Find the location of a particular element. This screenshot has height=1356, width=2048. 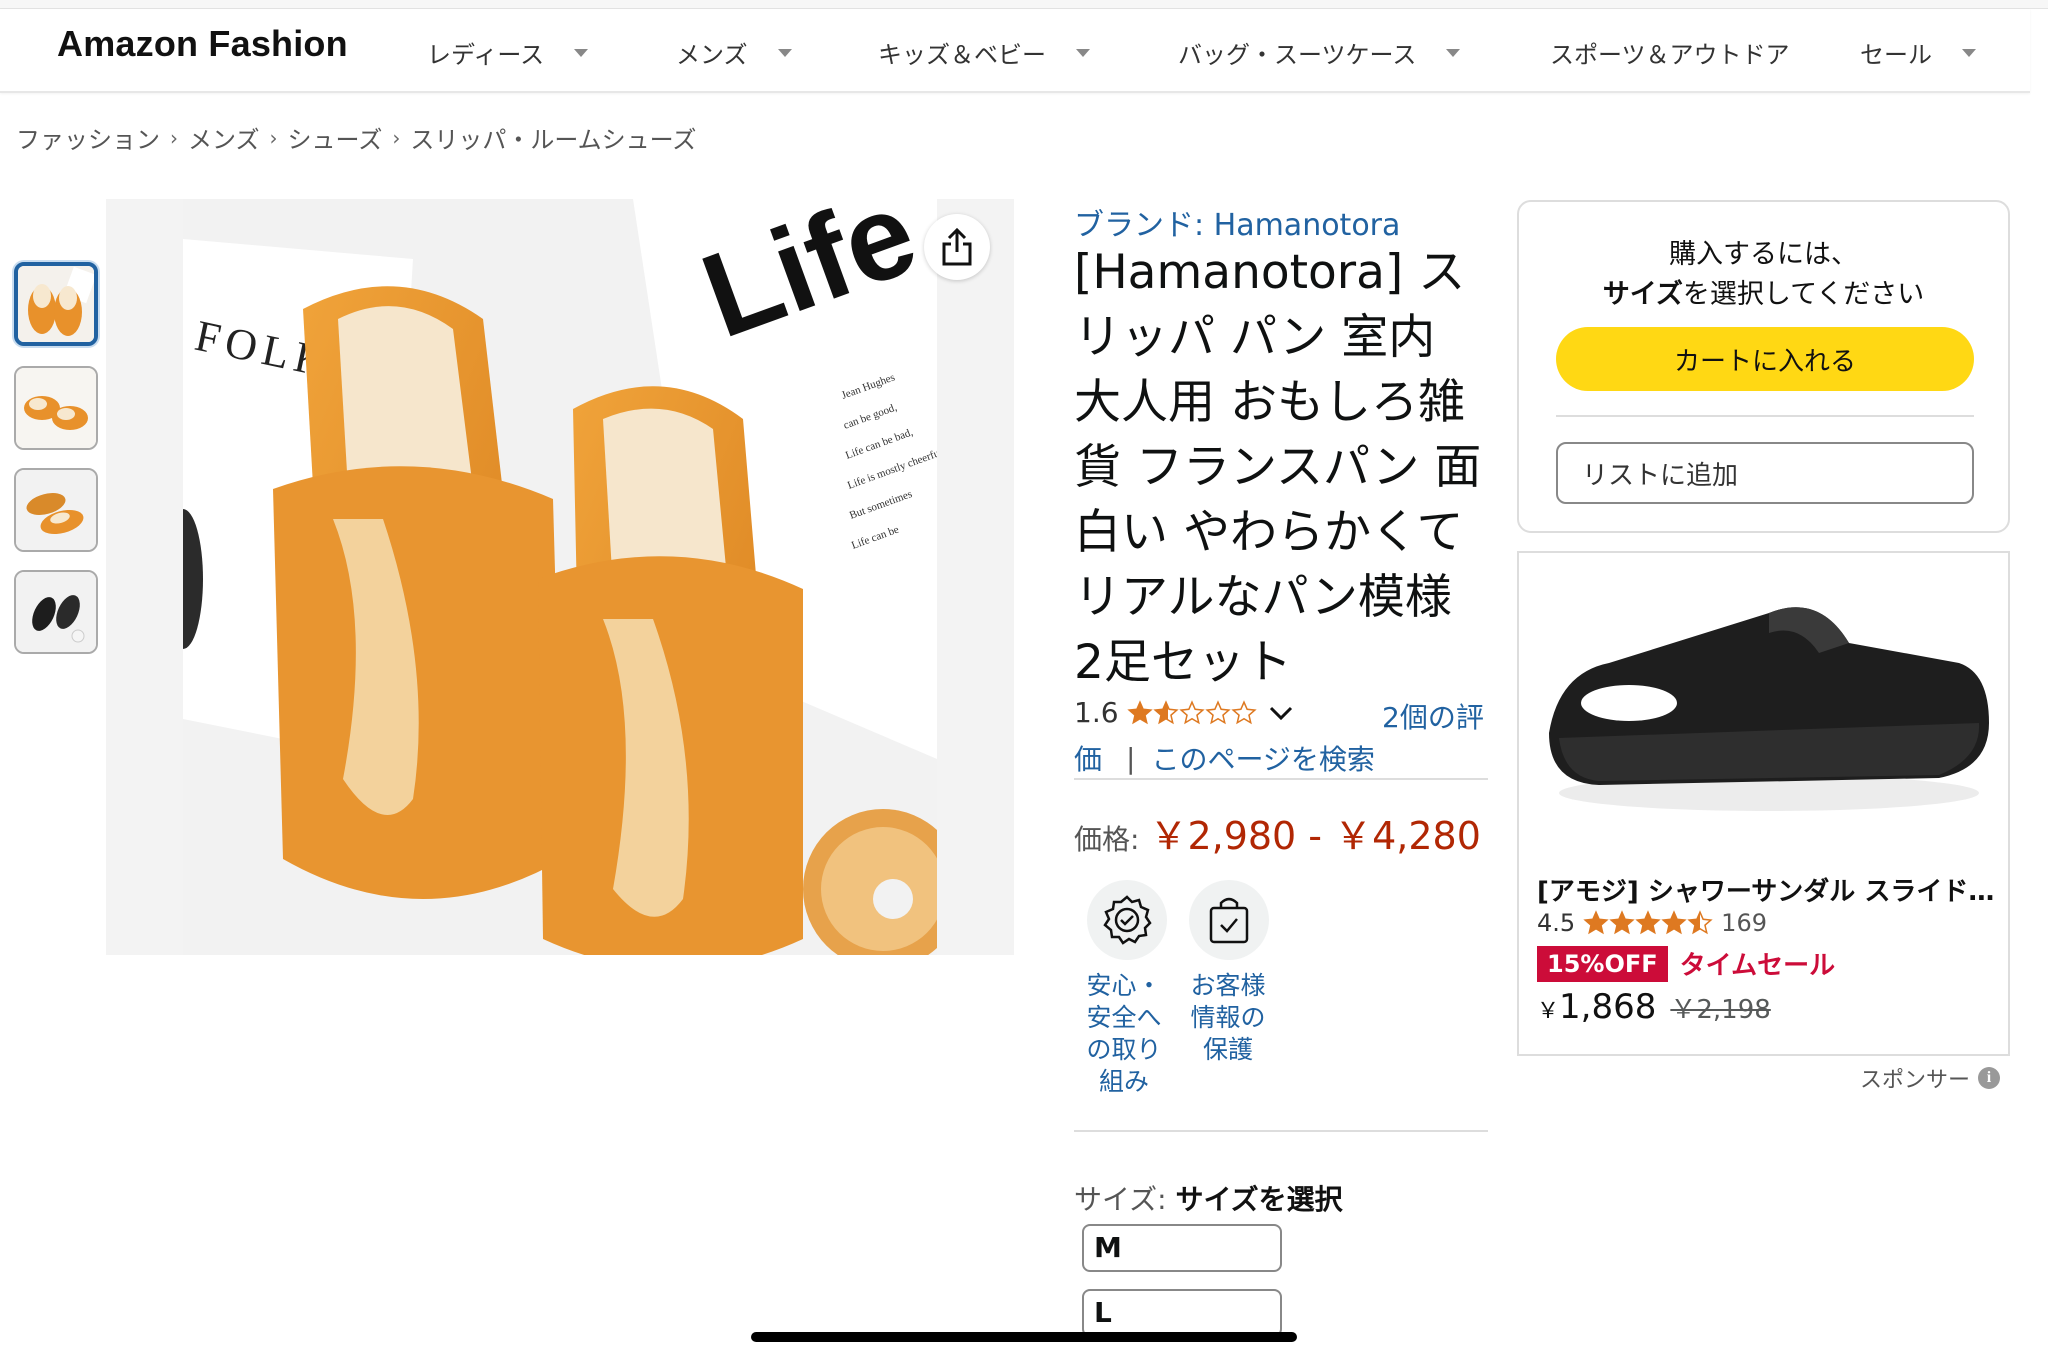

breadcrumb-link: シューズ is located at coordinates (335, 137).